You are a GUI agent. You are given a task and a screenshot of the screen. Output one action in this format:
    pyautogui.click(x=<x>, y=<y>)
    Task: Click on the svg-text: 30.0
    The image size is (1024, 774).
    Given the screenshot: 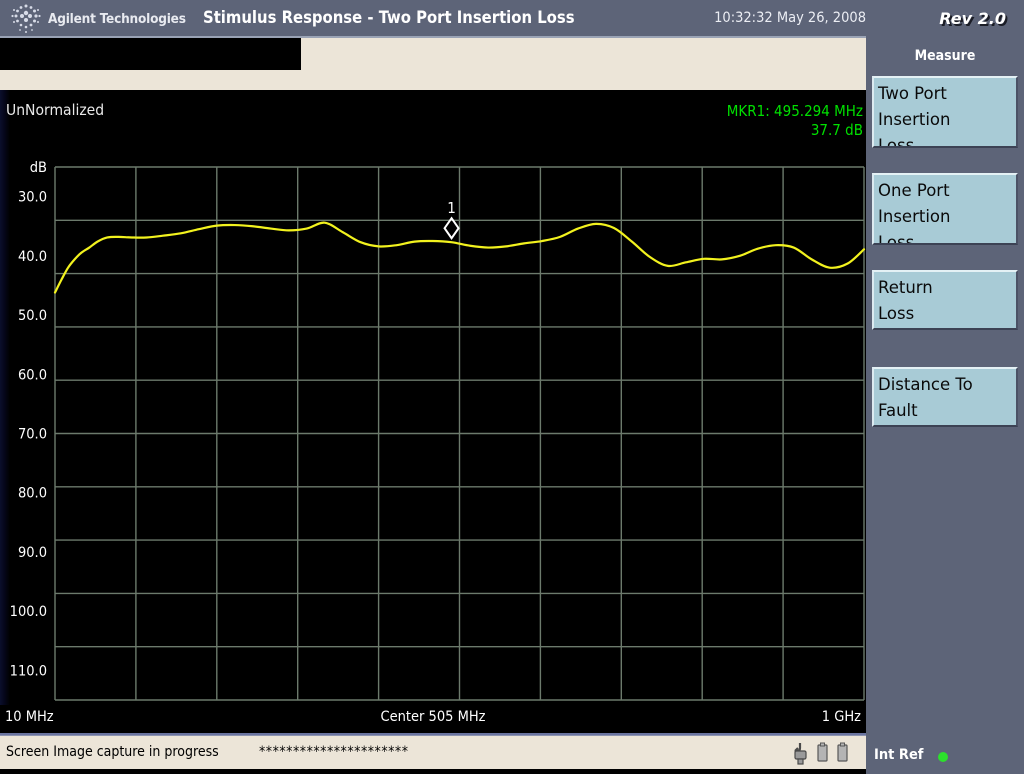 What is the action you would take?
    pyautogui.click(x=32, y=198)
    